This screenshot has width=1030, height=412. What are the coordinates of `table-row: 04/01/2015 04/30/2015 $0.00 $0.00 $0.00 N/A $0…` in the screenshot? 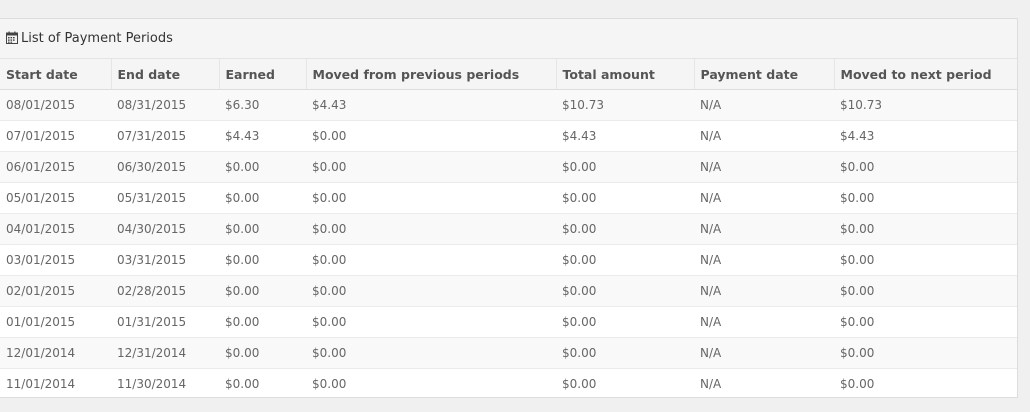 It's located at (508, 229).